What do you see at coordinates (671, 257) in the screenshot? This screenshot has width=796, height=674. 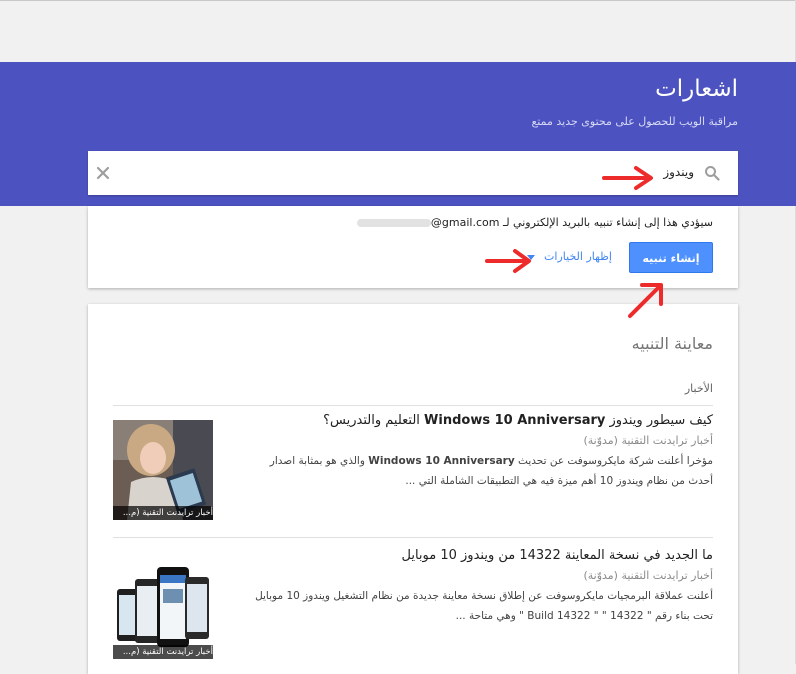 I see `create-alert-button: إنشاء تنبيه` at bounding box center [671, 257].